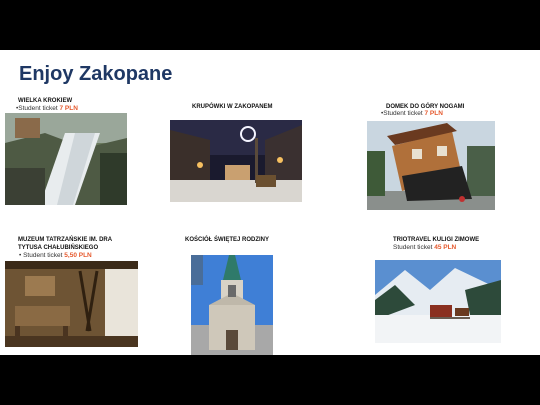  What do you see at coordinates (45, 101) in the screenshot?
I see `item-name-wielka-krokiew: WIELKA KROKIEW` at bounding box center [45, 101].